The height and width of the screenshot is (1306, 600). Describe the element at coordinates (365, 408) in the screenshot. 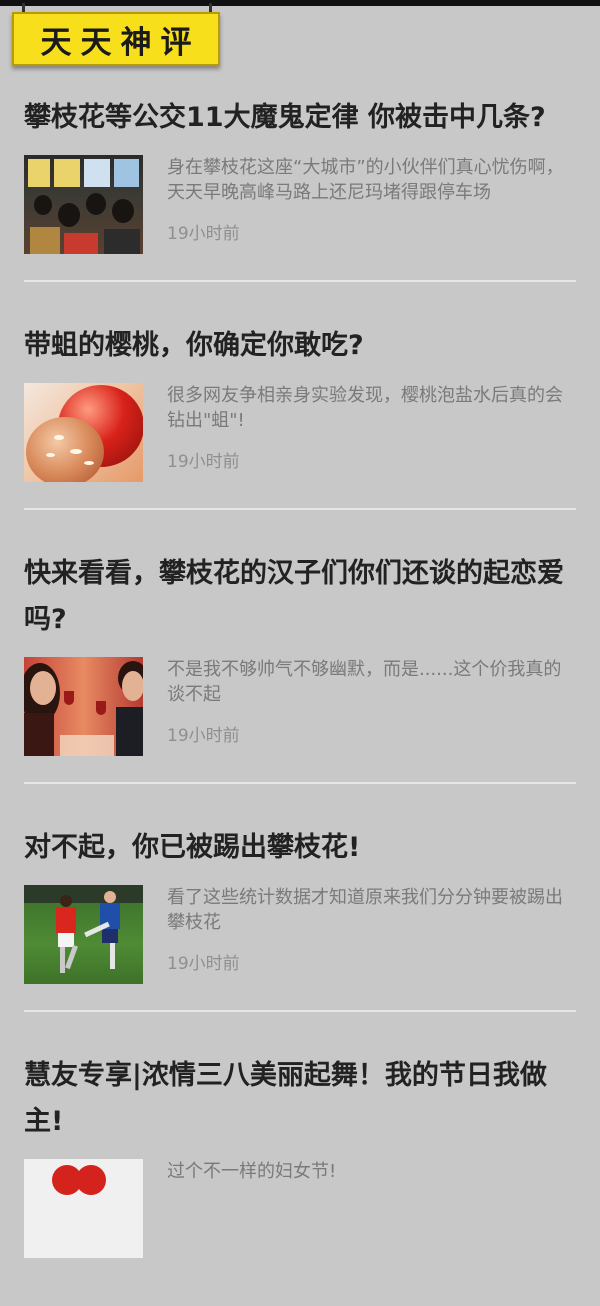

I see `article-summary: 很多网友争相亲身实验发现，樱桃泡盐水后真的会钻出"蛆"!` at that location.